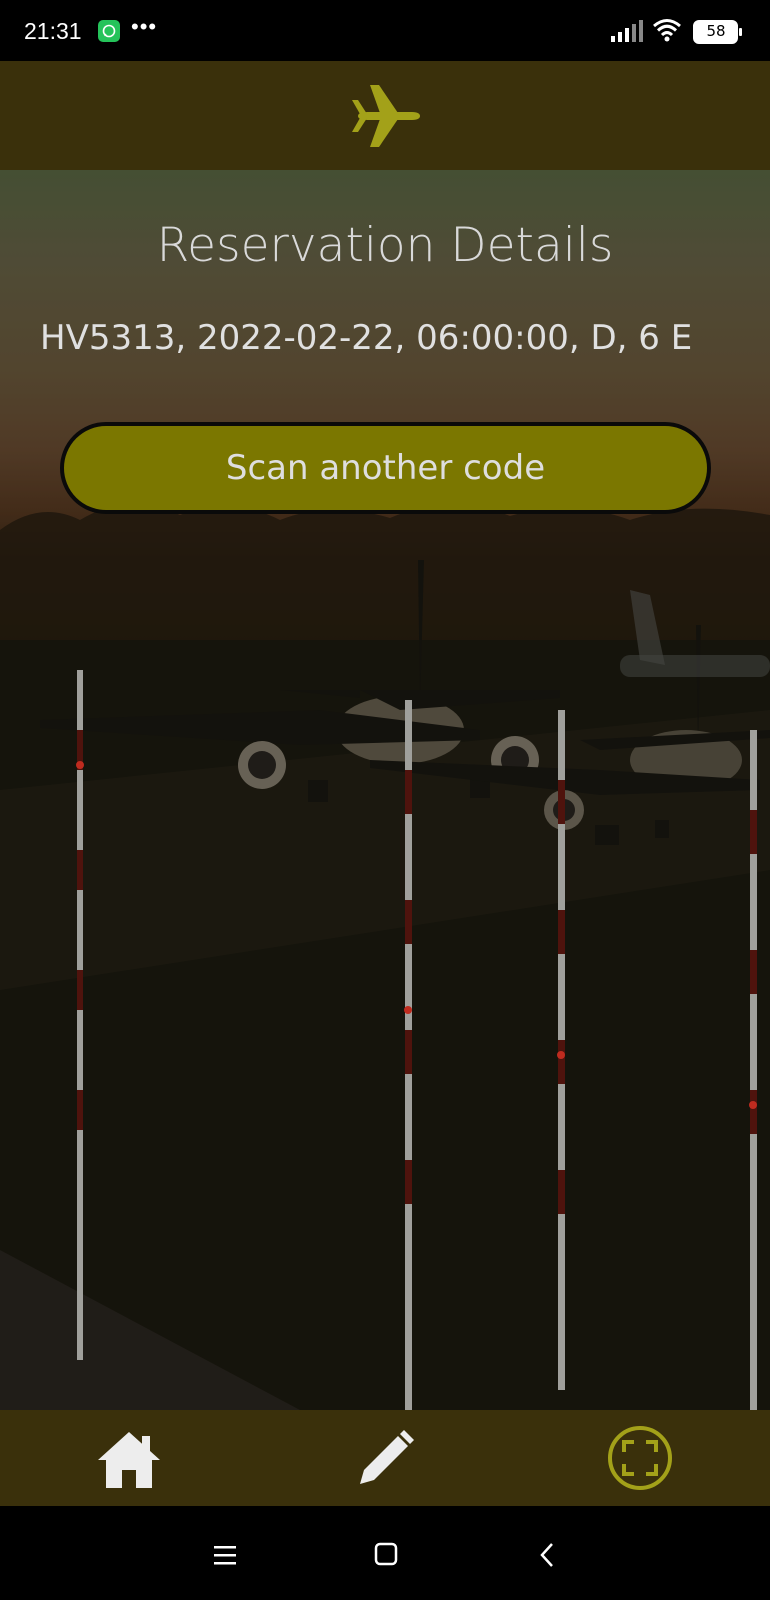 The height and width of the screenshot is (1600, 770). Describe the element at coordinates (716, 31) in the screenshot. I see `battery-level: 58` at that location.